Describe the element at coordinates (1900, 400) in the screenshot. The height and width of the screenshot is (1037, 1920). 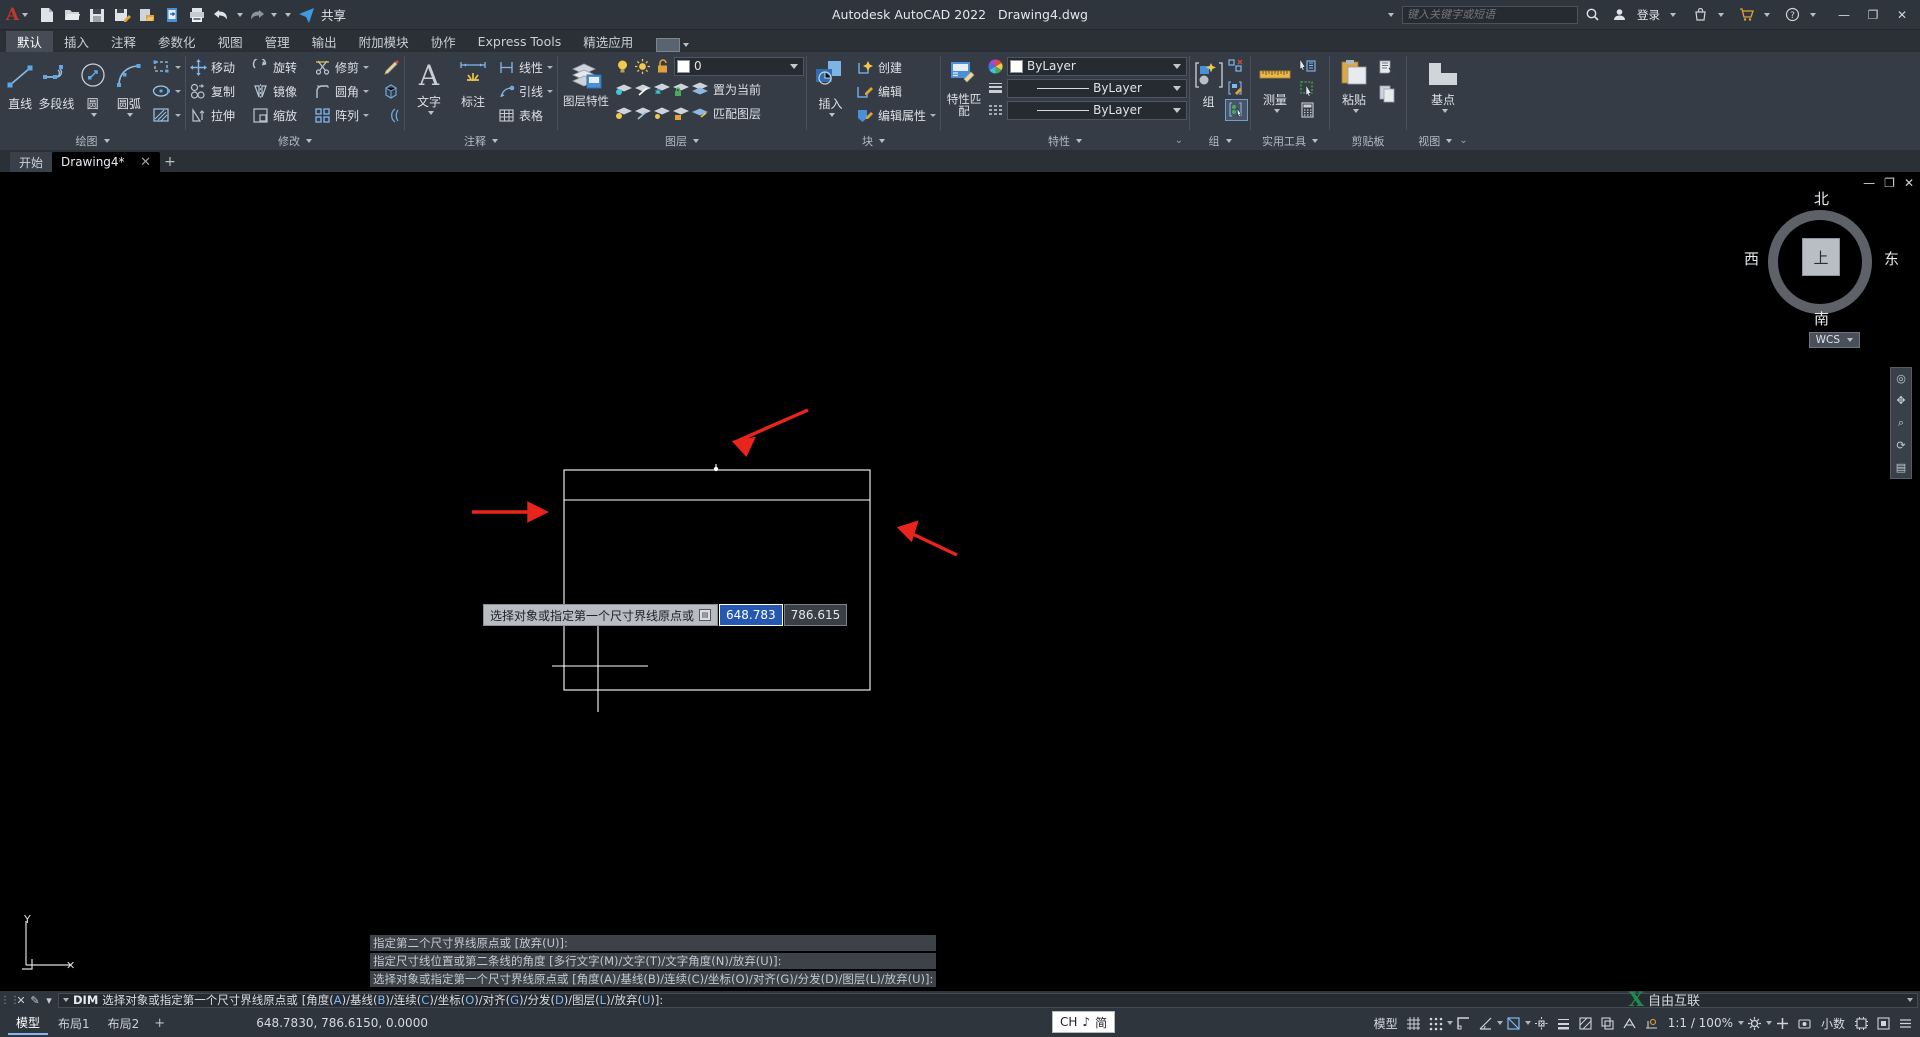
I see `pan-icon: ✥` at that location.